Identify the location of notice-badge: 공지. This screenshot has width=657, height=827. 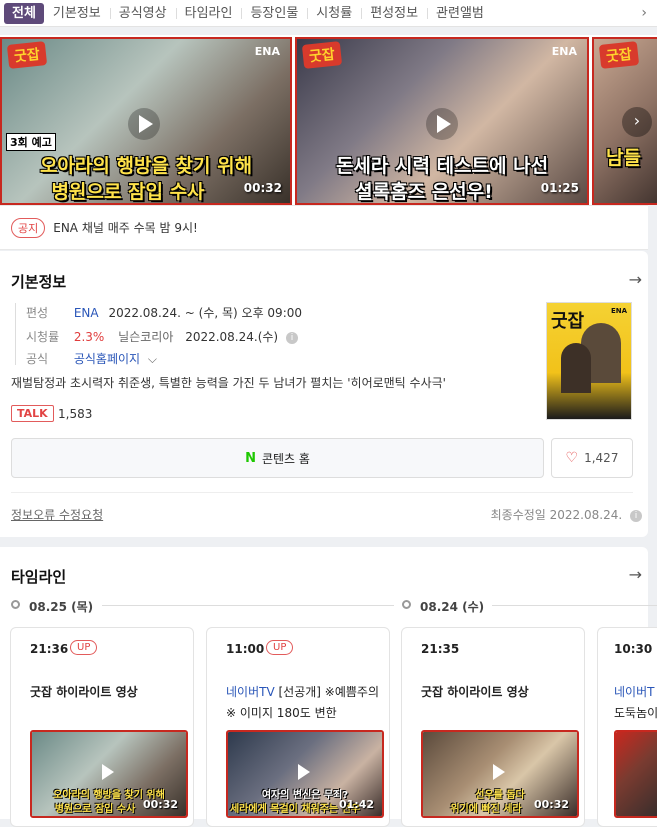
(28, 227).